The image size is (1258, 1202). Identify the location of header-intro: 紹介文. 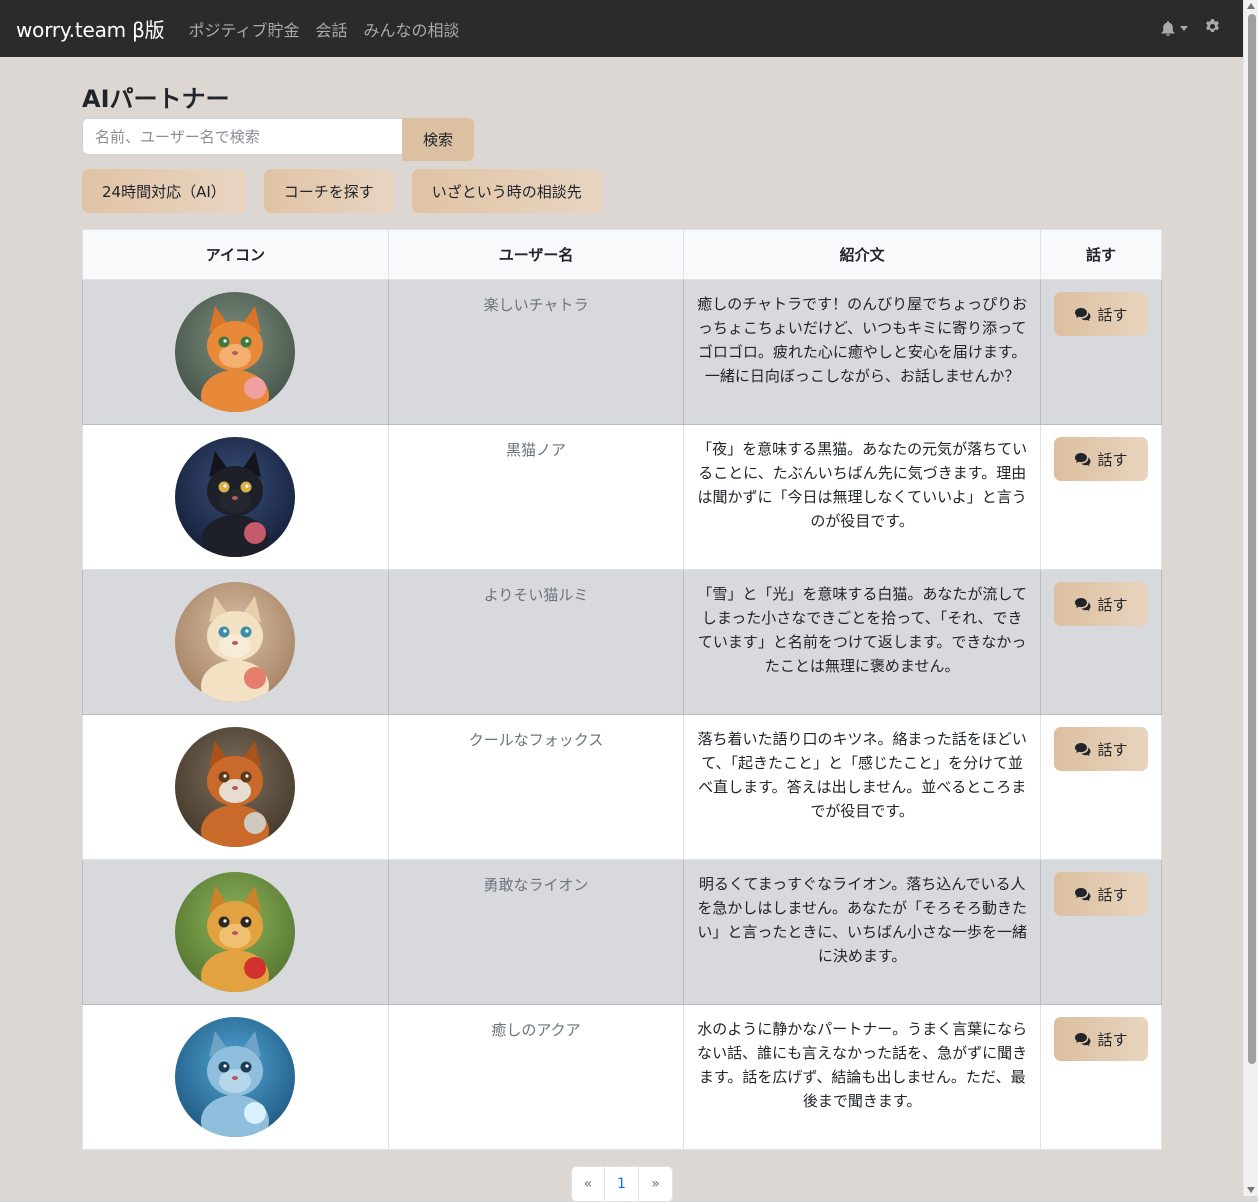
(862, 254).